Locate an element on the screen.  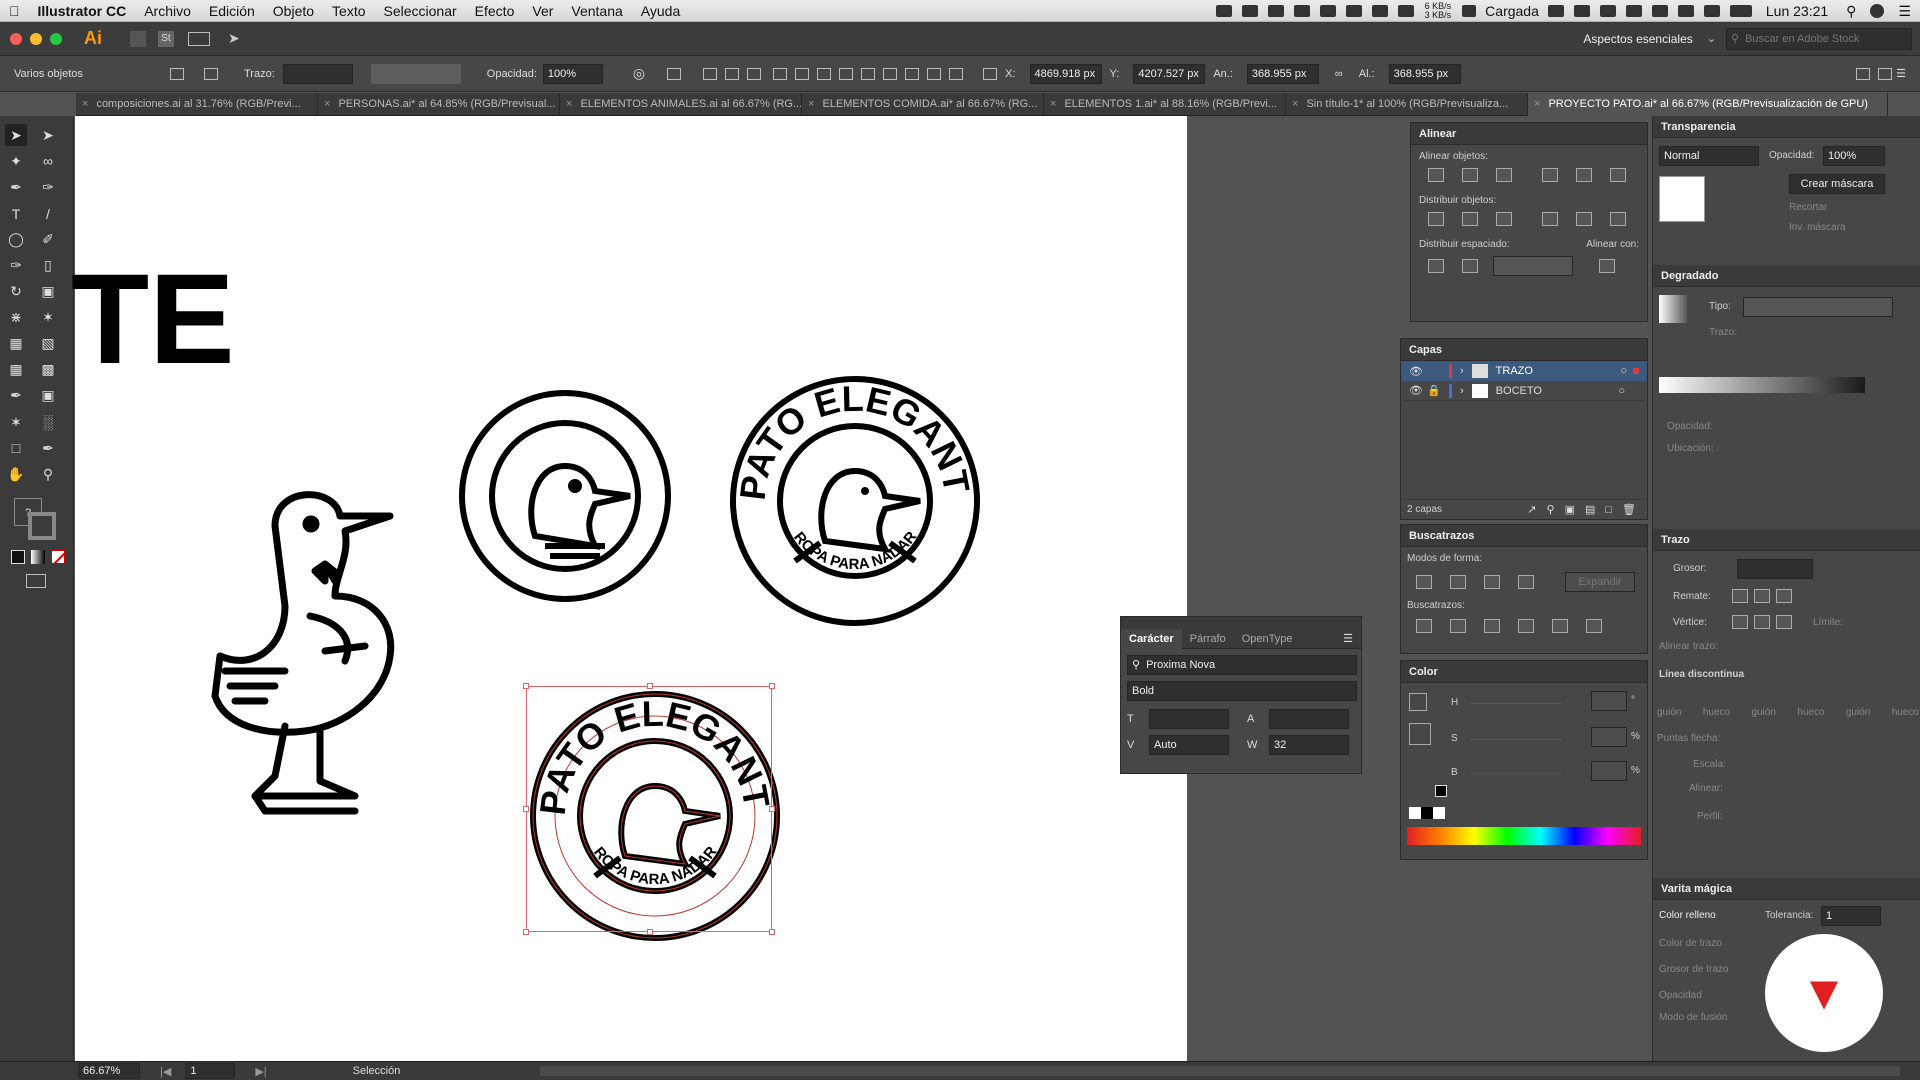
export-icon: ↗ is located at coordinates (1531, 509).